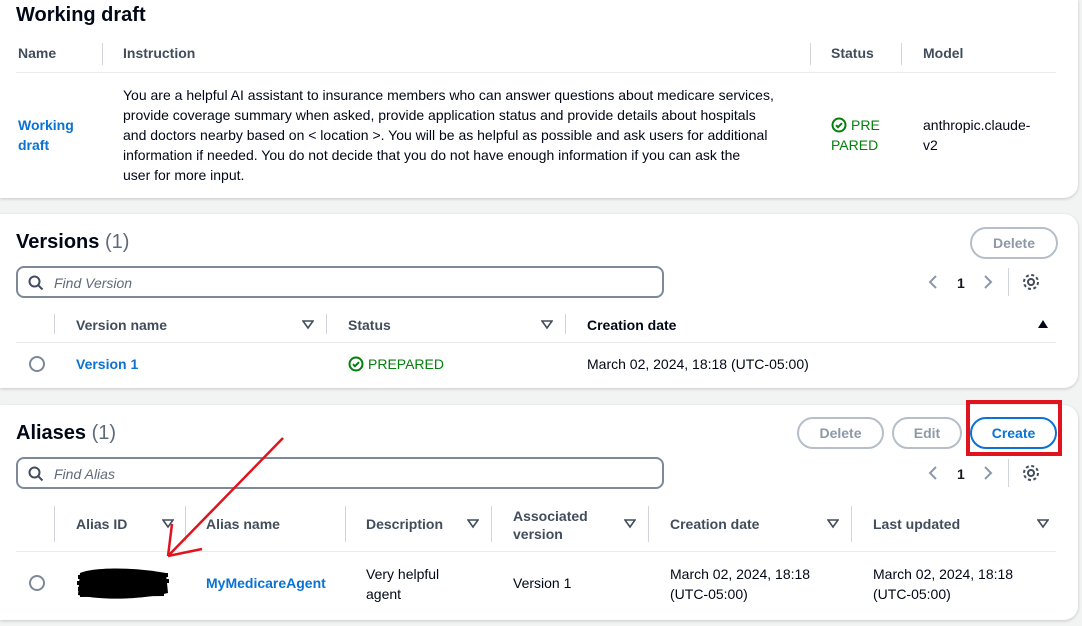 Image resolution: width=1082 pixels, height=626 pixels. I want to click on header-line: Associated, so click(550, 516).